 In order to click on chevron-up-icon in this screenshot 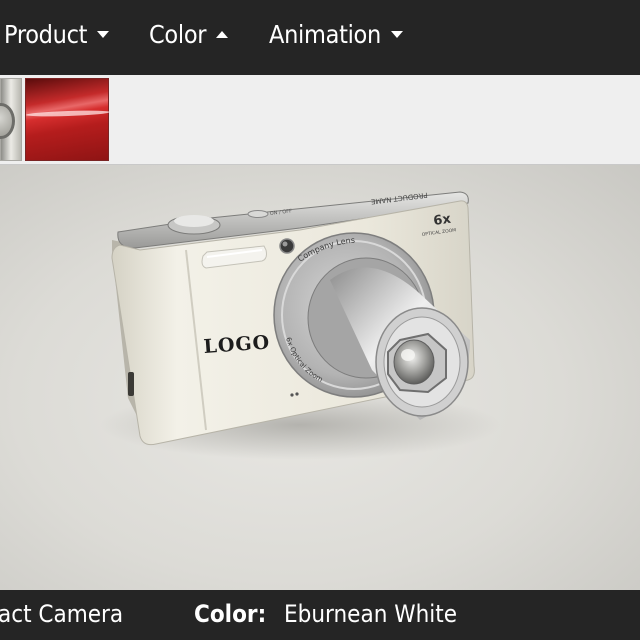, I will do `click(222, 34)`.